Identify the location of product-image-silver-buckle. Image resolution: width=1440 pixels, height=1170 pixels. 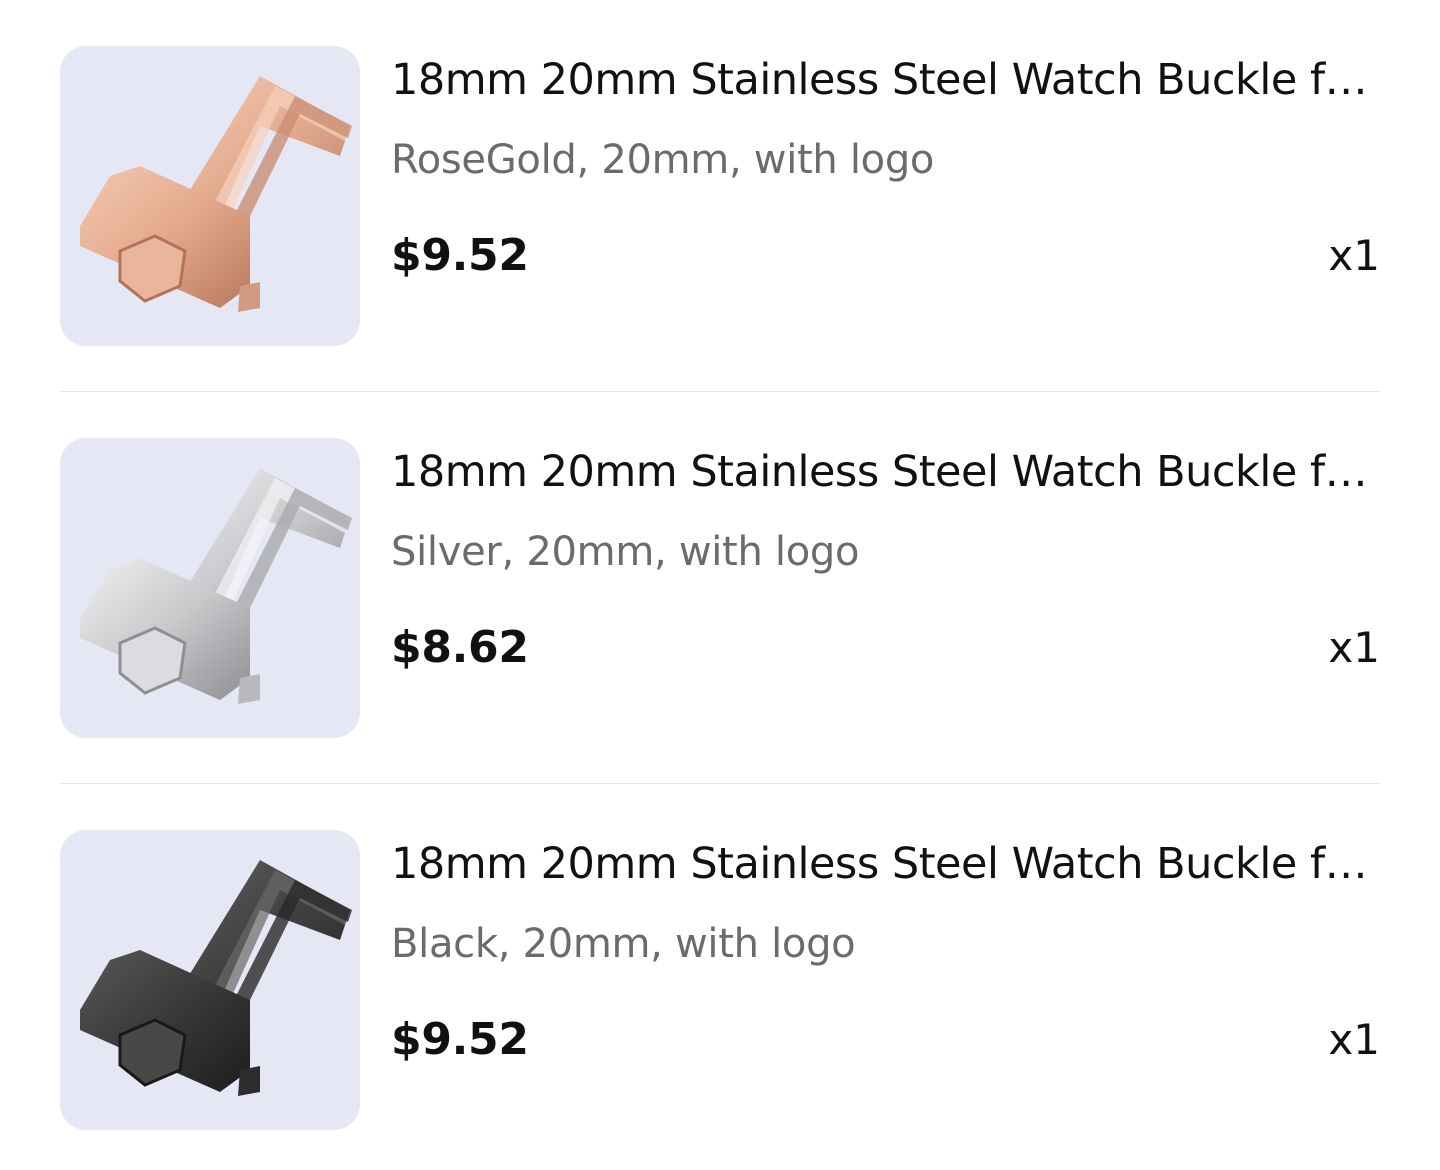
(210, 588).